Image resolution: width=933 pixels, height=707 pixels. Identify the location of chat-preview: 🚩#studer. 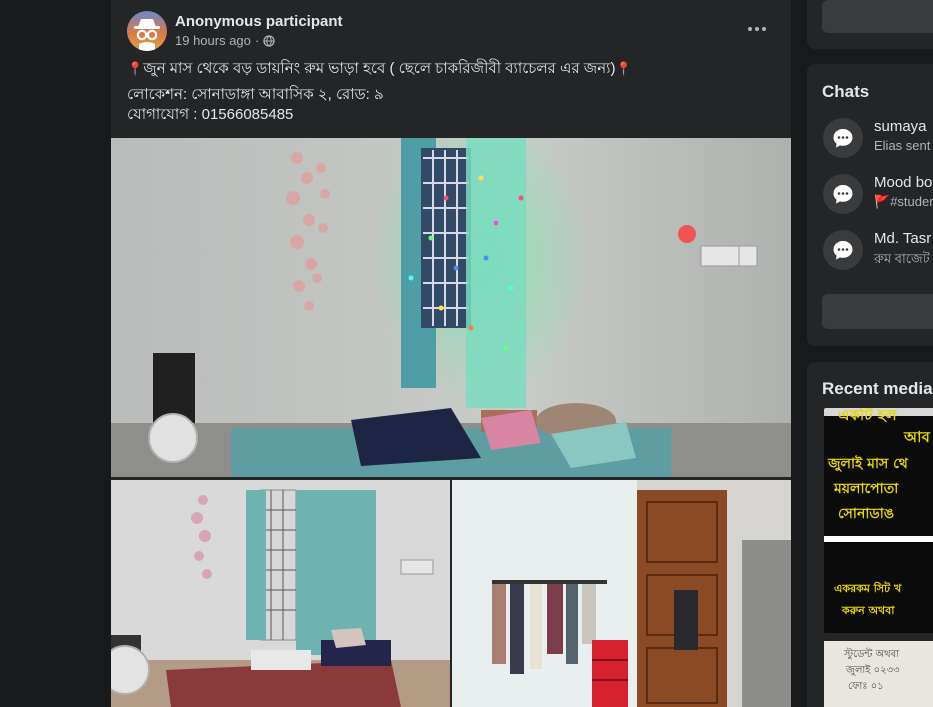
(903, 201).